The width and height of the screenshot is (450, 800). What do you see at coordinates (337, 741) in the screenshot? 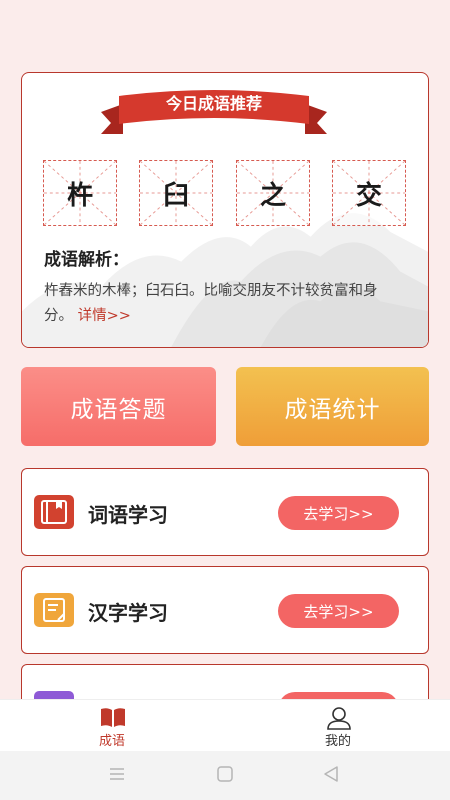
I see `tab-mine-label: 我的` at bounding box center [337, 741].